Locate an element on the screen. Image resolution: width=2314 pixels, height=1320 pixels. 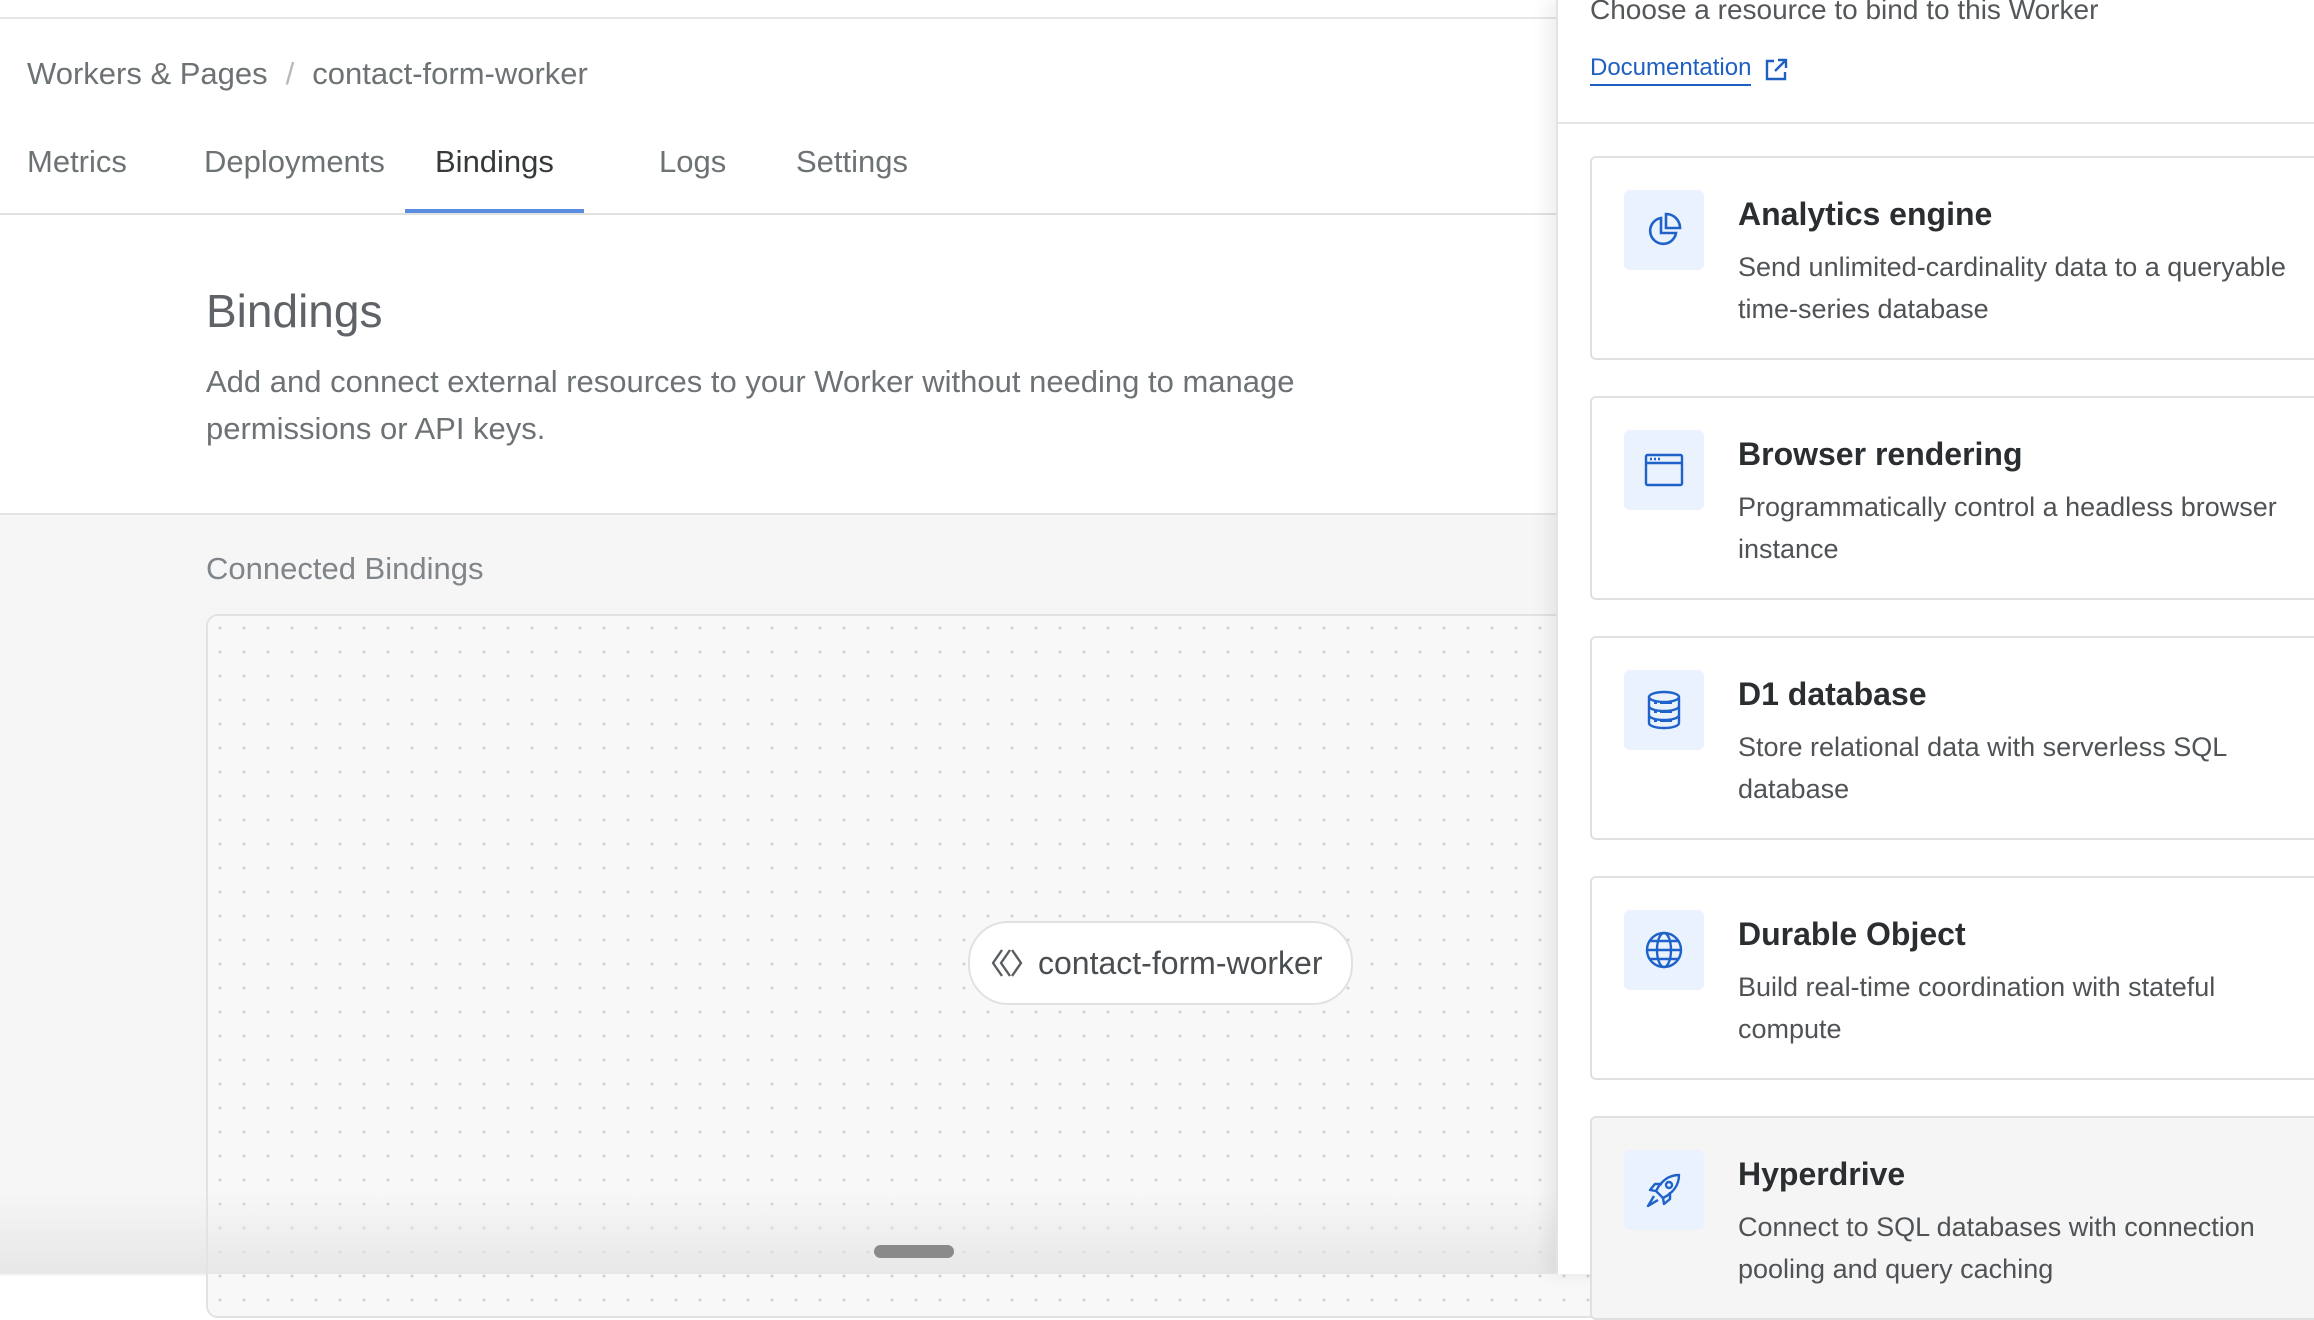
drag-handle is located at coordinates (914, 1251).